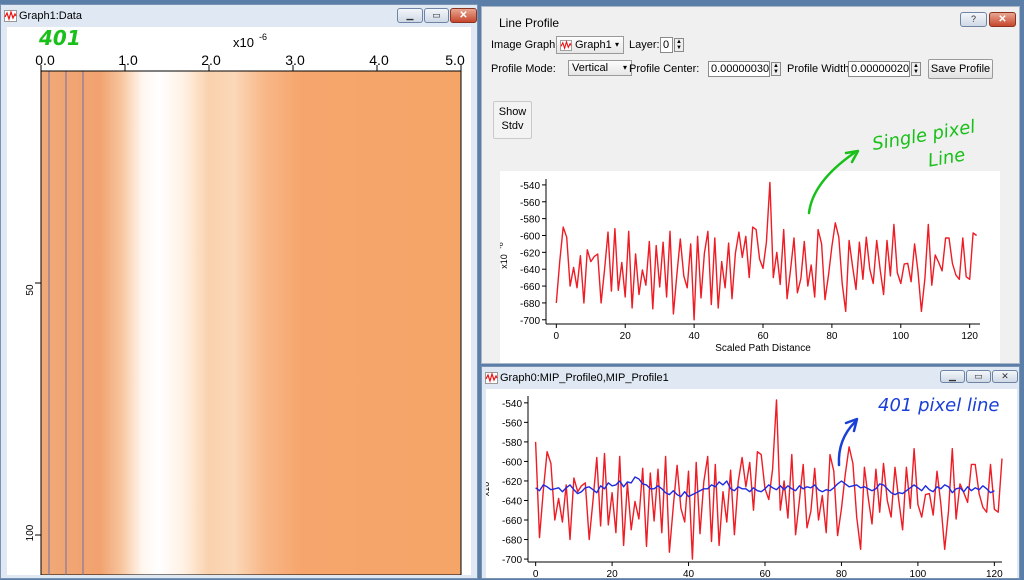 This screenshot has width=1024, height=580. I want to click on graph1-titlebar: Graph1:Data ▁ ▭ ✕, so click(239, 16).